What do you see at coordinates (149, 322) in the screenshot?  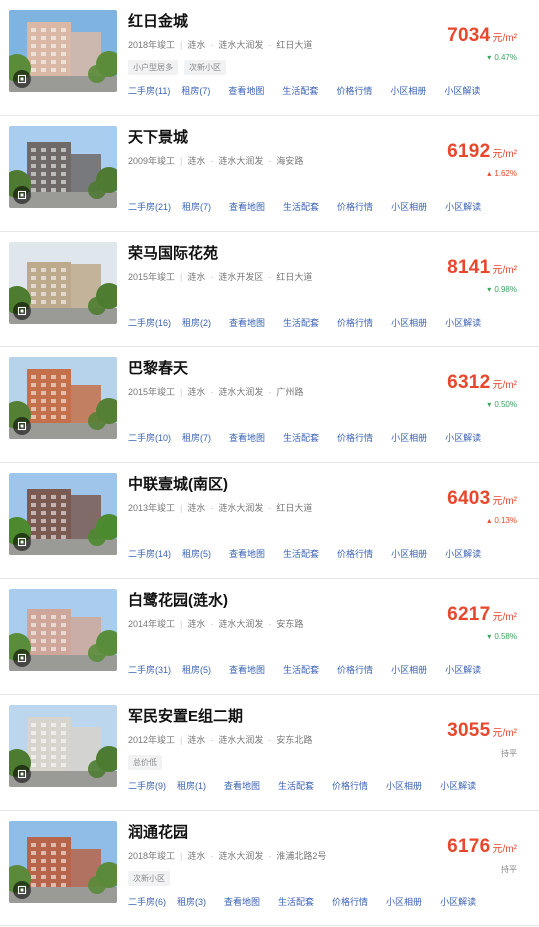 I see `second-hand-link: 二手房(16)` at bounding box center [149, 322].